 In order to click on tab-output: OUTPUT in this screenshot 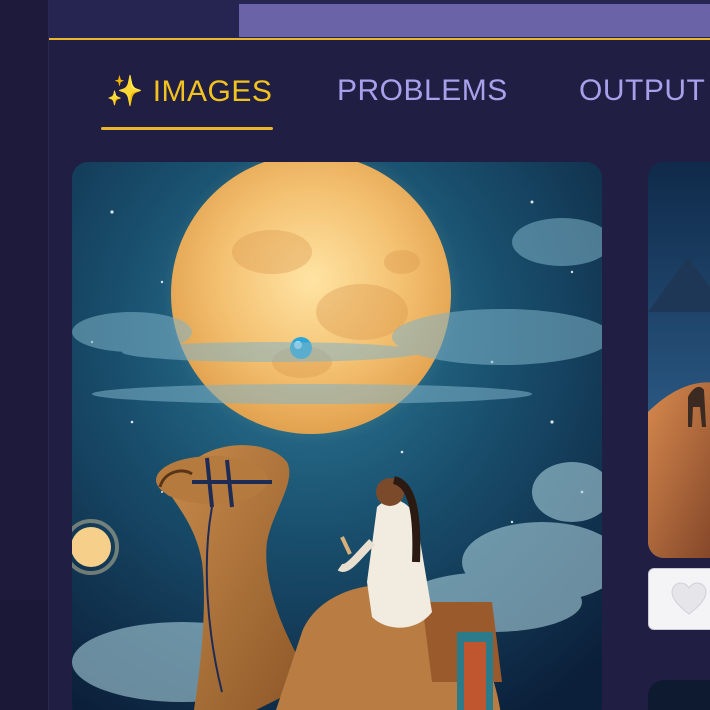, I will do `click(642, 91)`.